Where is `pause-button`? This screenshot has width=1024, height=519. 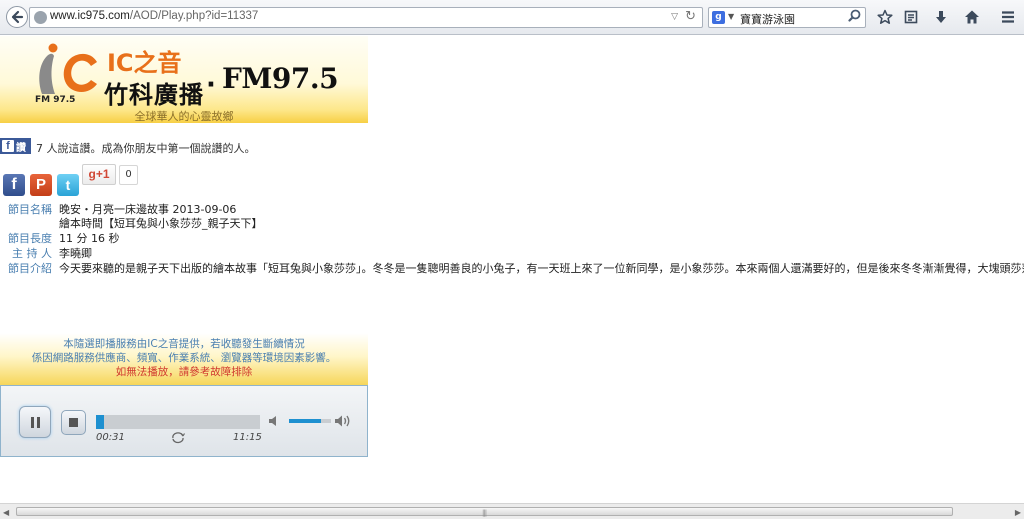 pause-button is located at coordinates (35, 422).